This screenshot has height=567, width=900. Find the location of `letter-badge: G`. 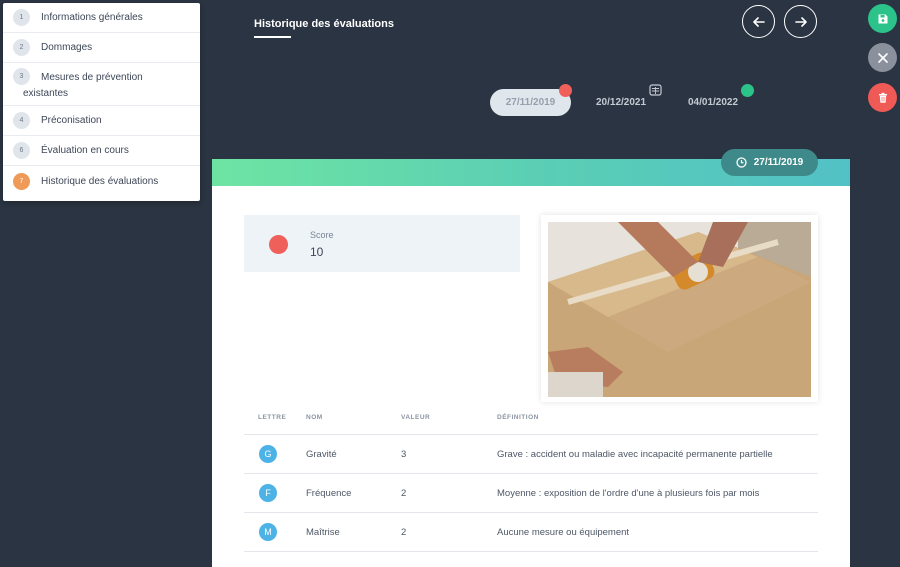

letter-badge: G is located at coordinates (268, 454).